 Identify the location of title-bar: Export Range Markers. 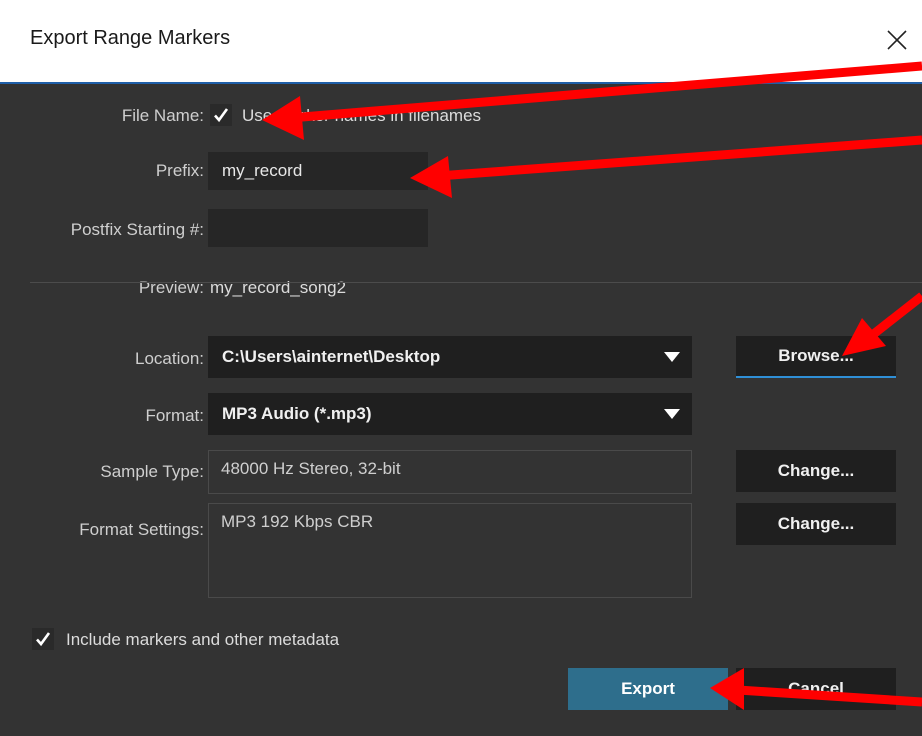
(461, 42).